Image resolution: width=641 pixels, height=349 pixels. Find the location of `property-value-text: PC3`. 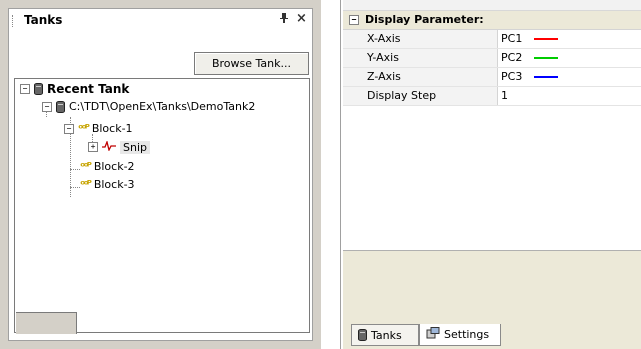

property-value-text: PC3 is located at coordinates (512, 76).